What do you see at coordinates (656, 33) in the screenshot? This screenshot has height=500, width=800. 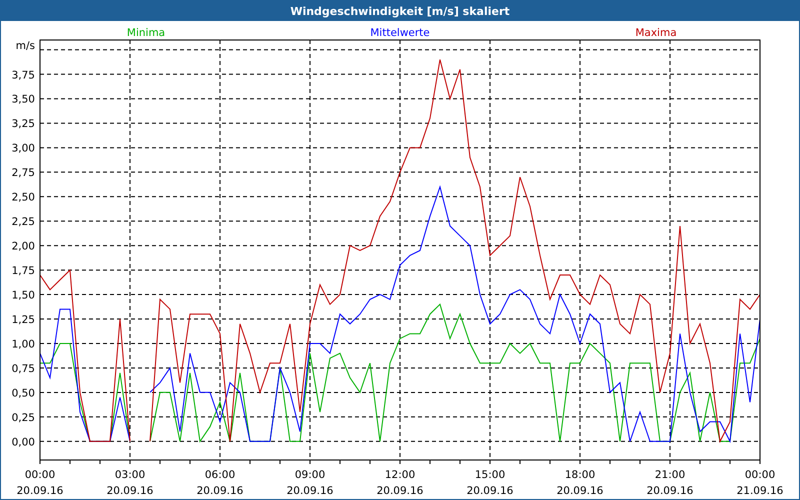 I see `legend-label: Maxima` at bounding box center [656, 33].